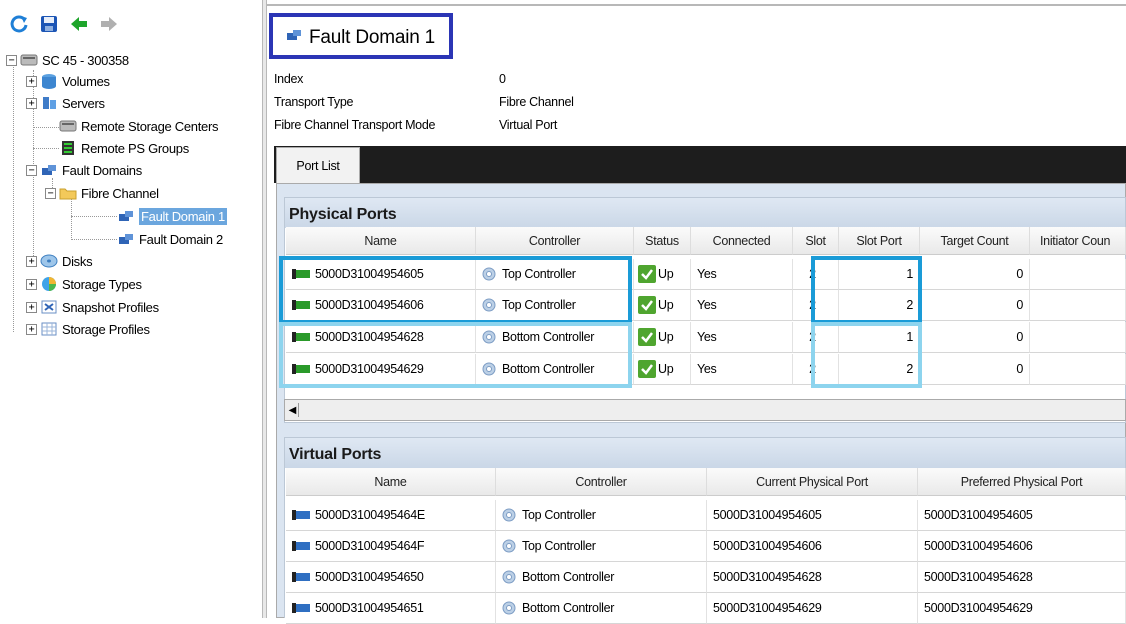 Image resolution: width=1126 pixels, height=624 pixels. What do you see at coordinates (135, 148) in the screenshot?
I see `tree-label-remote-ps-groups: Remote PS Groups` at bounding box center [135, 148].